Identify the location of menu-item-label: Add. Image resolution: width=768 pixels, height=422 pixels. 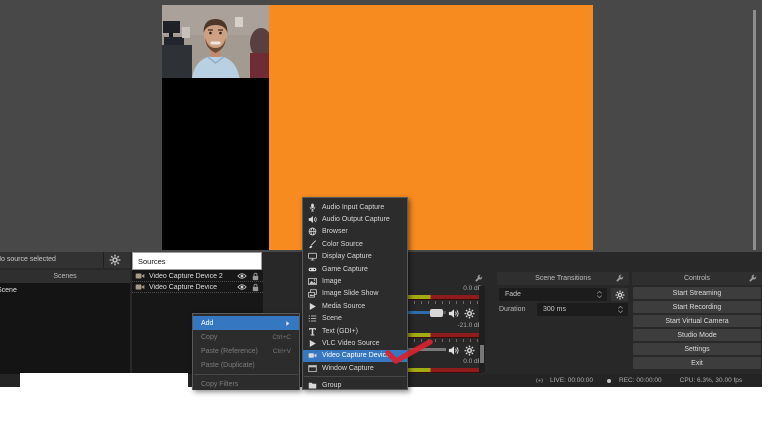
(207, 323).